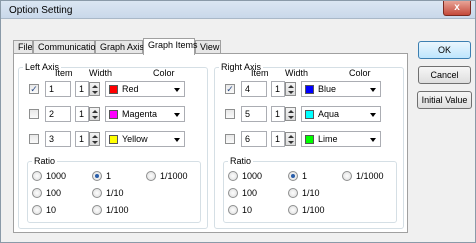 This screenshot has height=243, width=476. What do you see at coordinates (238, 10) in the screenshot?
I see `title-bar: Option Setting x` at bounding box center [238, 10].